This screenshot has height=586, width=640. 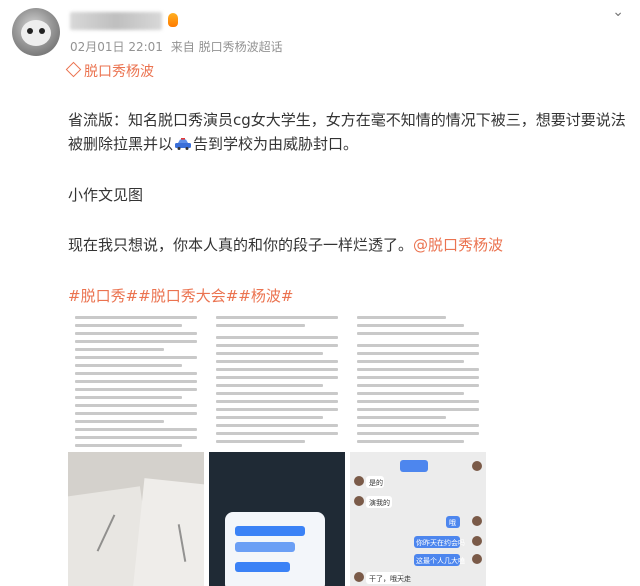 I want to click on user-avatar, so click(x=36, y=32).